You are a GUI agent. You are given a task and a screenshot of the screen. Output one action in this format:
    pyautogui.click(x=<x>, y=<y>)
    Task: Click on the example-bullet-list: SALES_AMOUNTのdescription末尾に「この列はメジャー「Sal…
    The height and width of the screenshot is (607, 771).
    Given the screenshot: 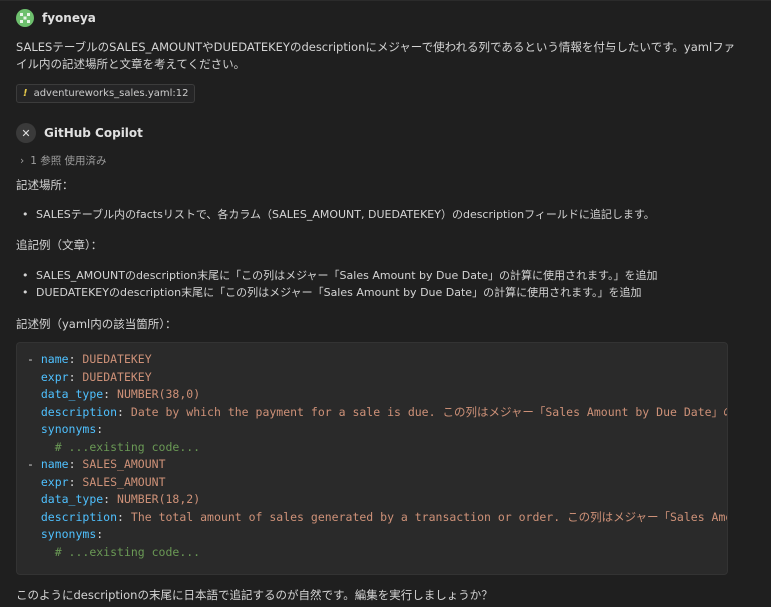 What is the action you would take?
    pyautogui.click(x=338, y=284)
    